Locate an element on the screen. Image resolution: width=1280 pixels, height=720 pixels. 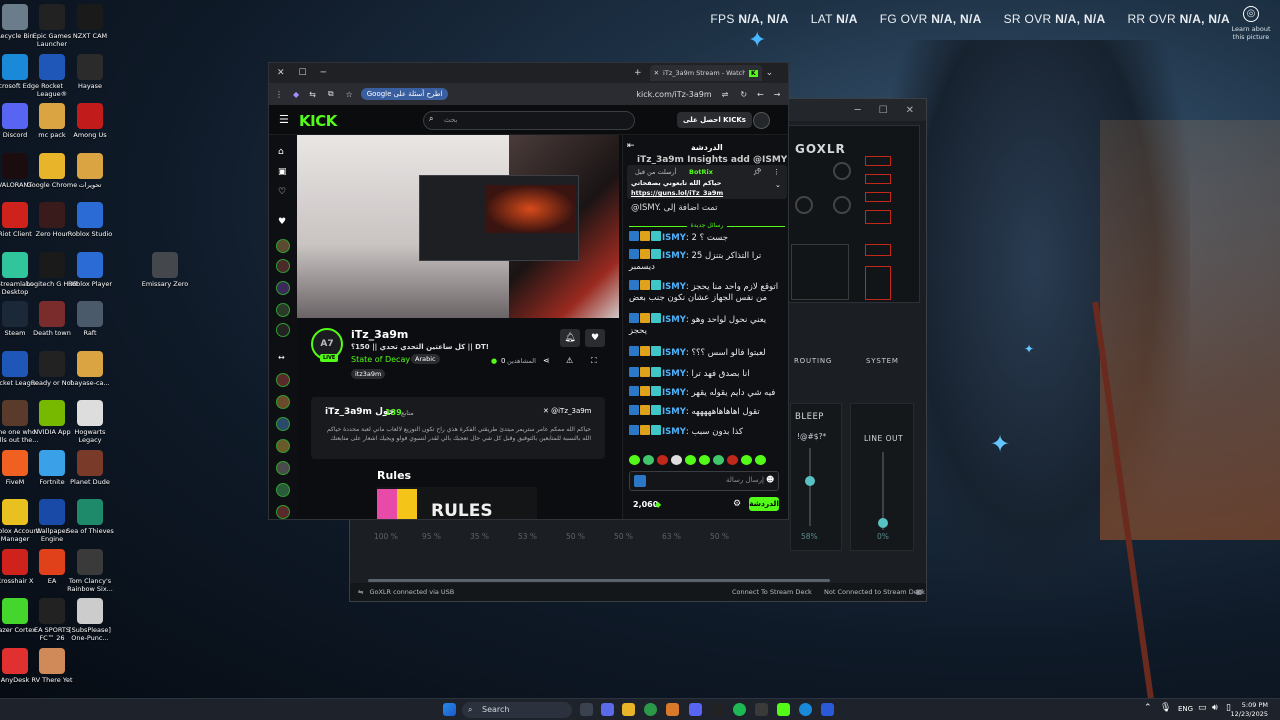
desktop-icon: Raft is located at coordinates (90, 319).